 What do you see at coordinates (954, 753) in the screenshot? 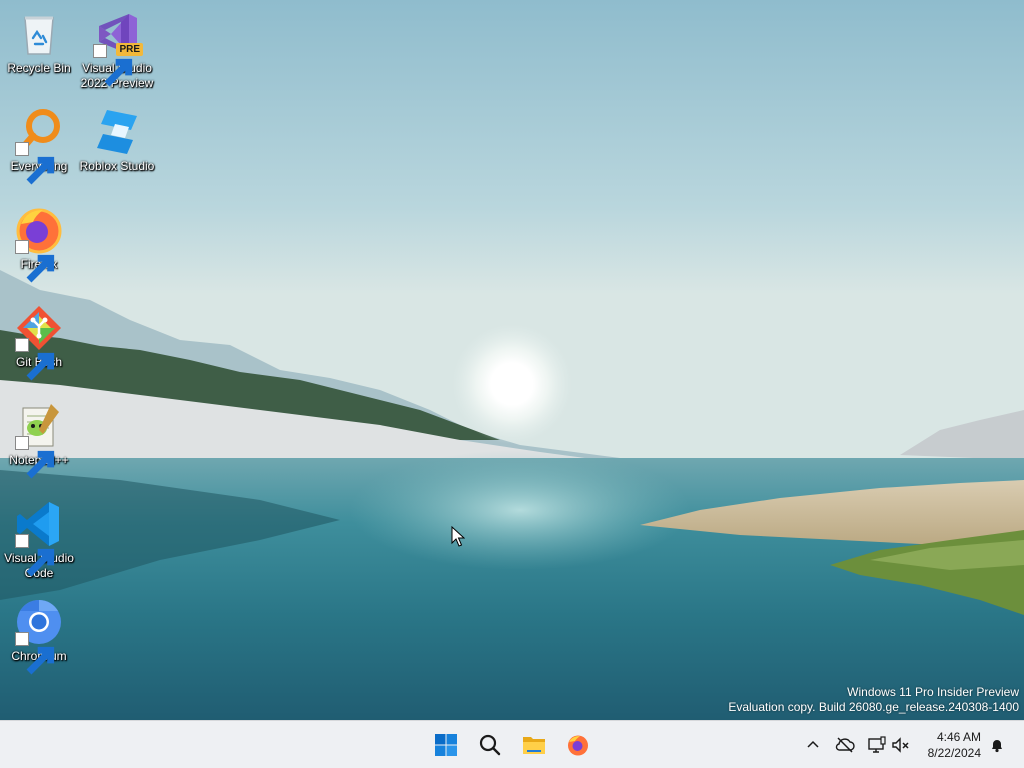
I see `clock-date: 8/22/2024` at bounding box center [954, 753].